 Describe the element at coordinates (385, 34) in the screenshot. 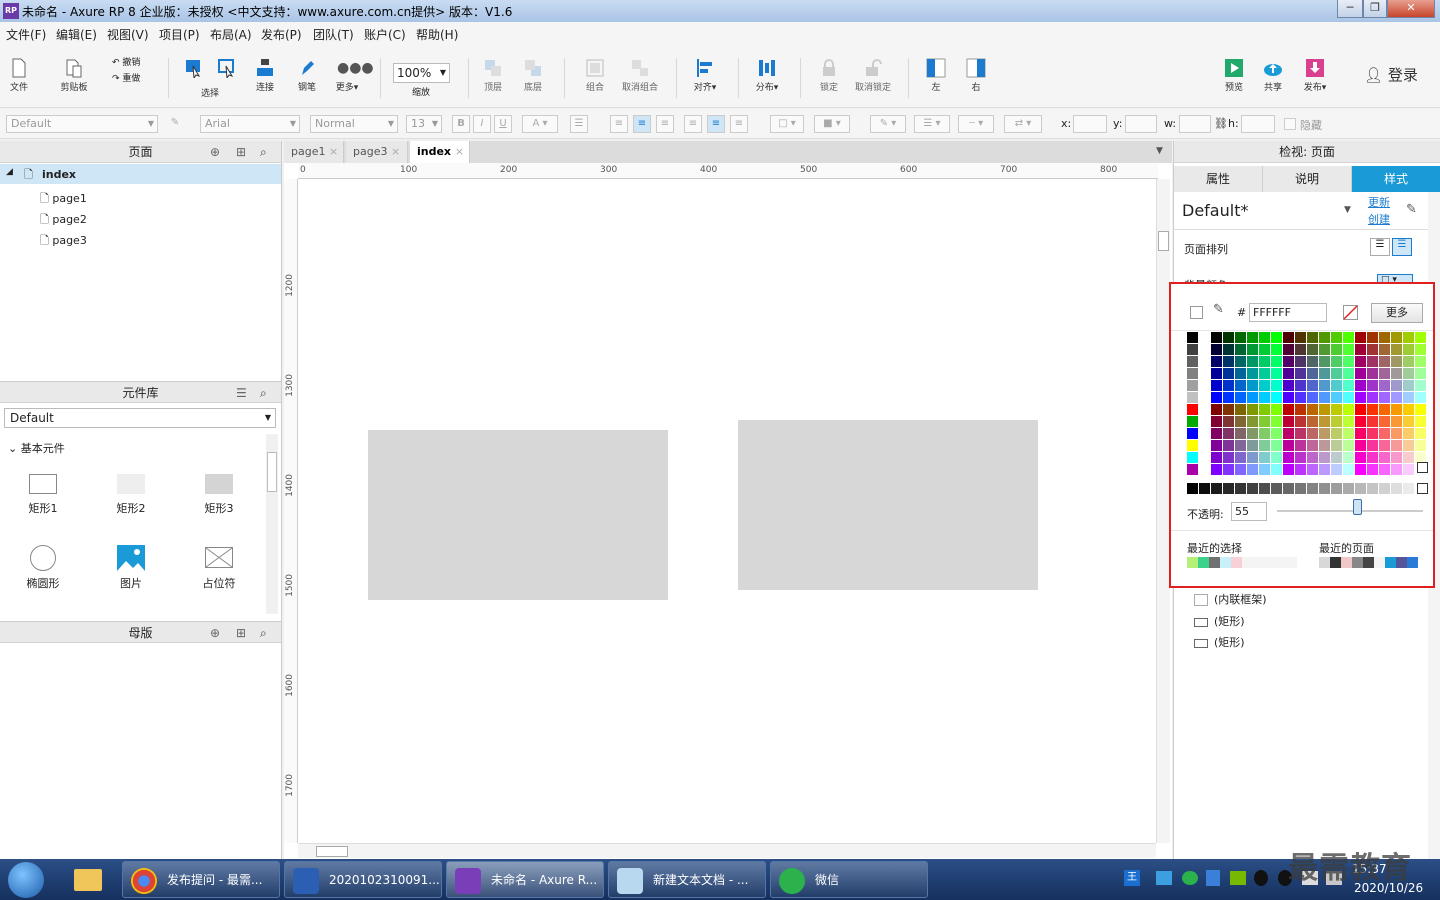

I see `menu-account: 账户(C)` at that location.